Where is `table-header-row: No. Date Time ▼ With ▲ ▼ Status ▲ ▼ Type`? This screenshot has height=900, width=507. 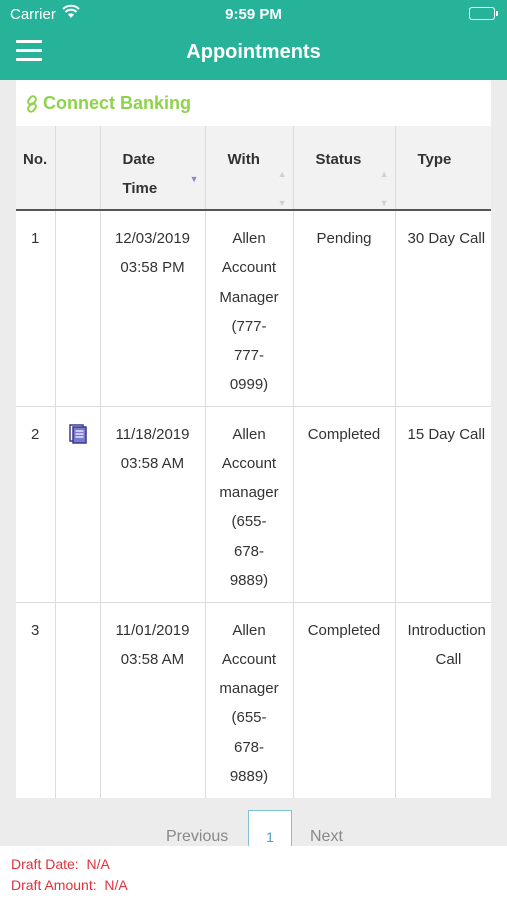 table-header-row: No. Date Time ▼ With ▲ ▼ Status ▲ ▼ Type is located at coordinates (253, 168).